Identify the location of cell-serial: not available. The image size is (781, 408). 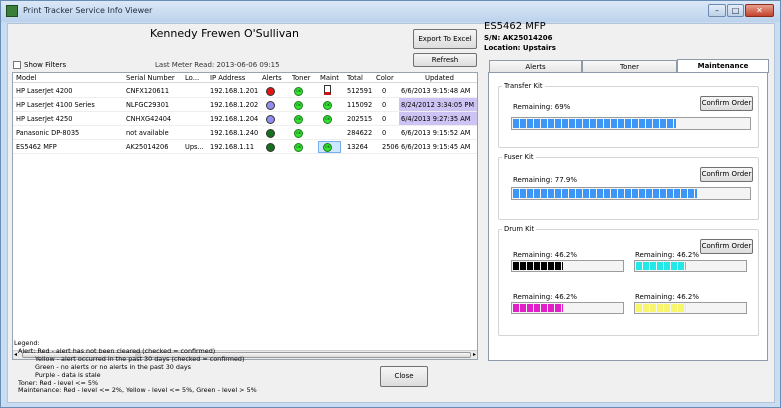
(147, 133).